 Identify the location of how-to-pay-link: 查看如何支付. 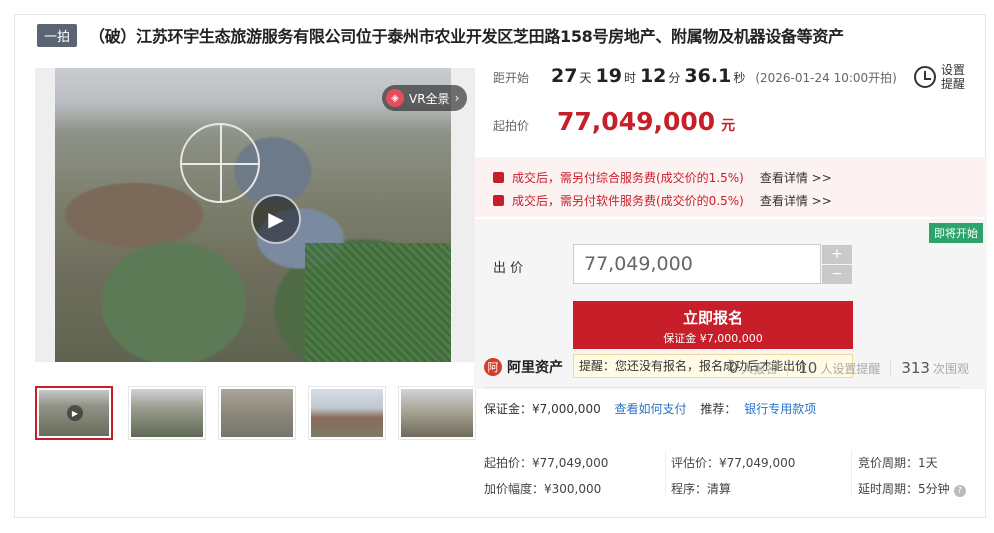
(651, 409).